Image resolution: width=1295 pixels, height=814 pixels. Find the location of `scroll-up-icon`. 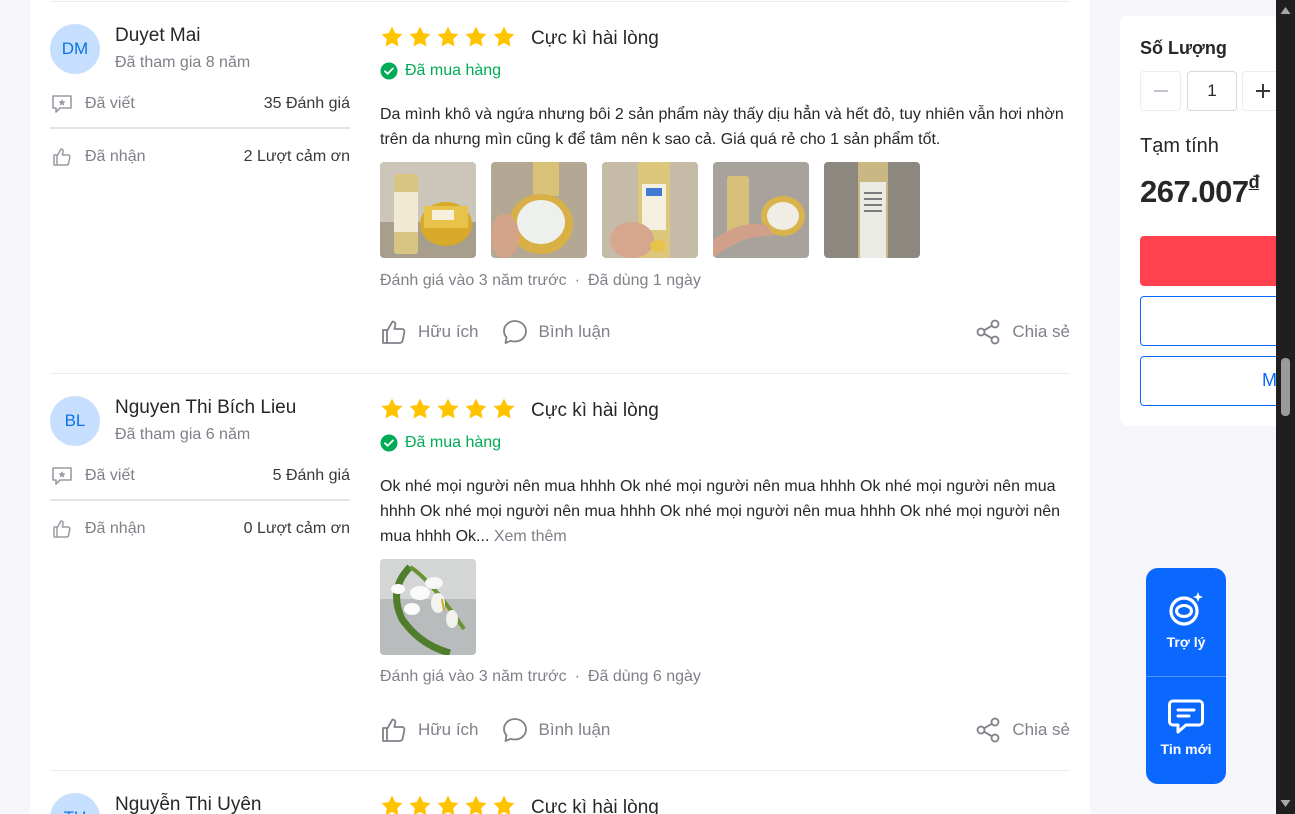

scroll-up-icon is located at coordinates (1285, 11).